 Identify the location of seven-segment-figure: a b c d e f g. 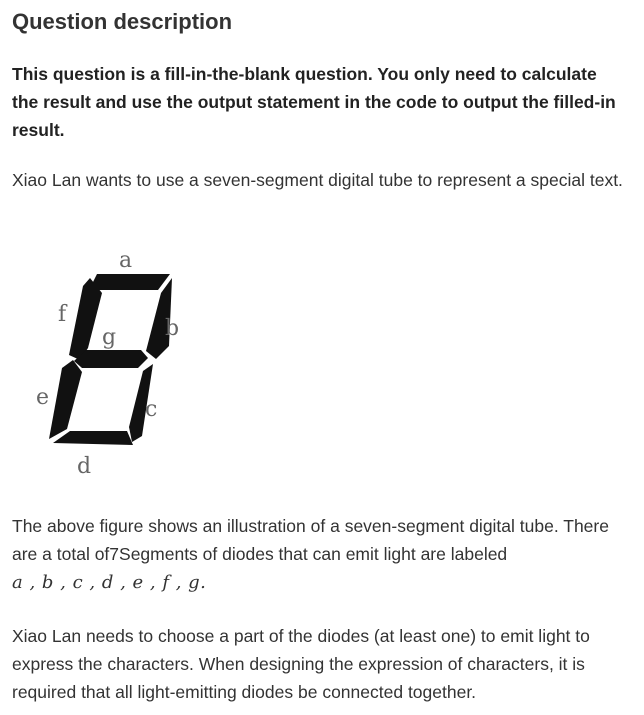
(122, 361).